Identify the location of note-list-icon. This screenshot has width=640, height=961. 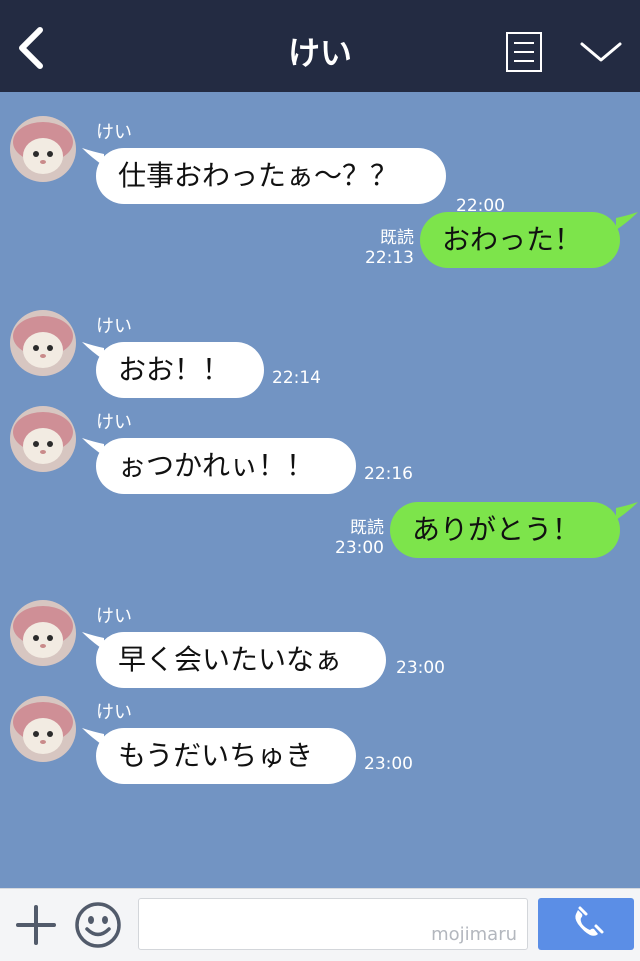
(524, 52).